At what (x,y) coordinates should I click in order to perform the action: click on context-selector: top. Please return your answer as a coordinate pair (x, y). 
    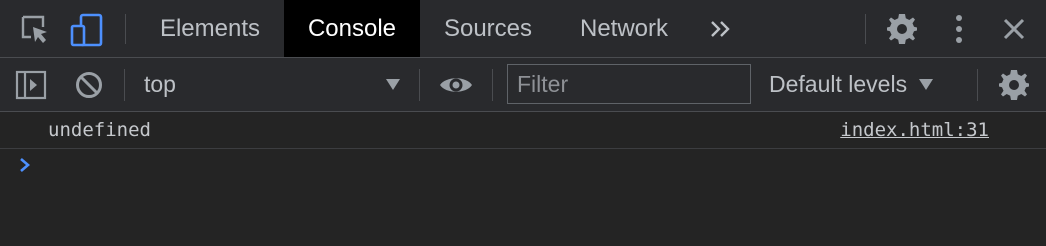
    Looking at the image, I should click on (271, 84).